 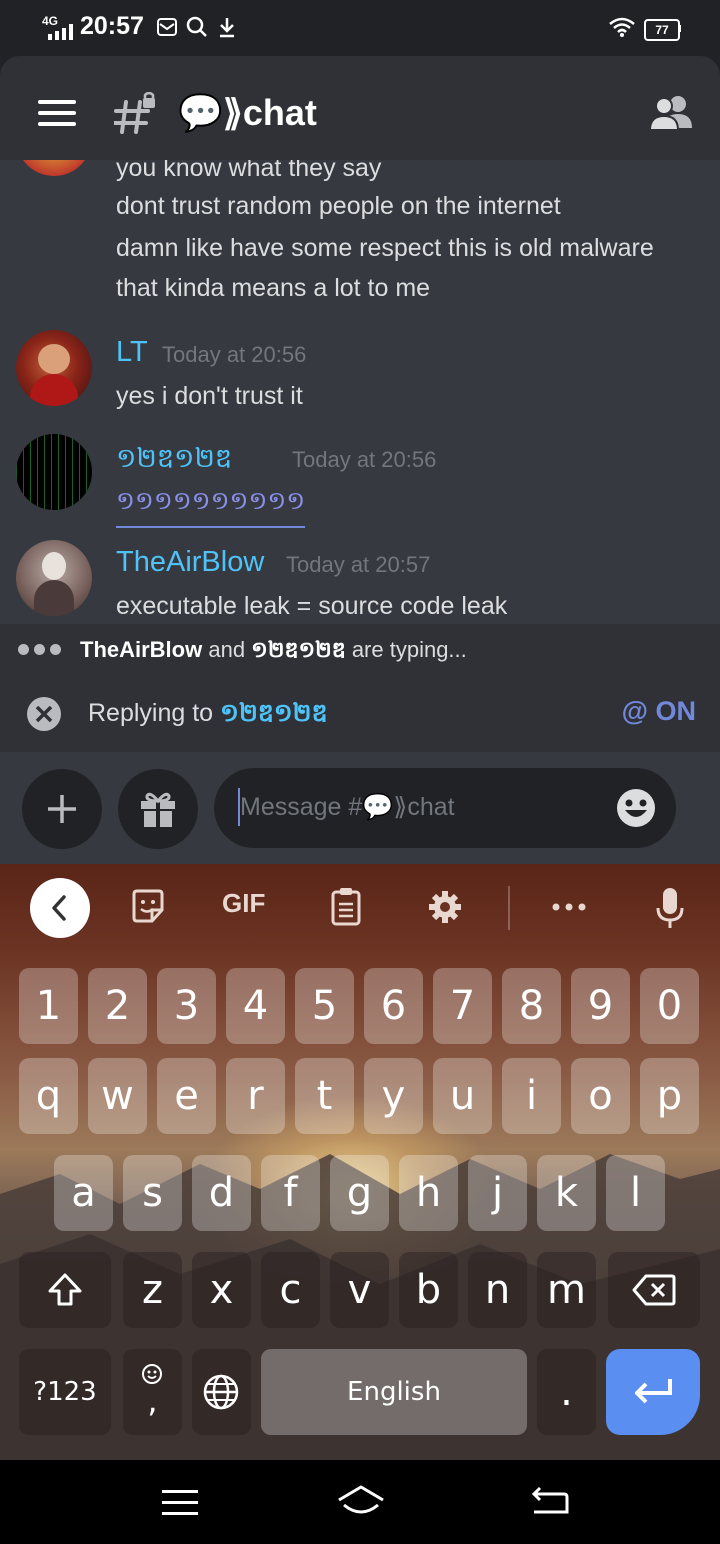 What do you see at coordinates (273, 288) in the screenshot?
I see `message-line: that kinda means a lot to me` at bounding box center [273, 288].